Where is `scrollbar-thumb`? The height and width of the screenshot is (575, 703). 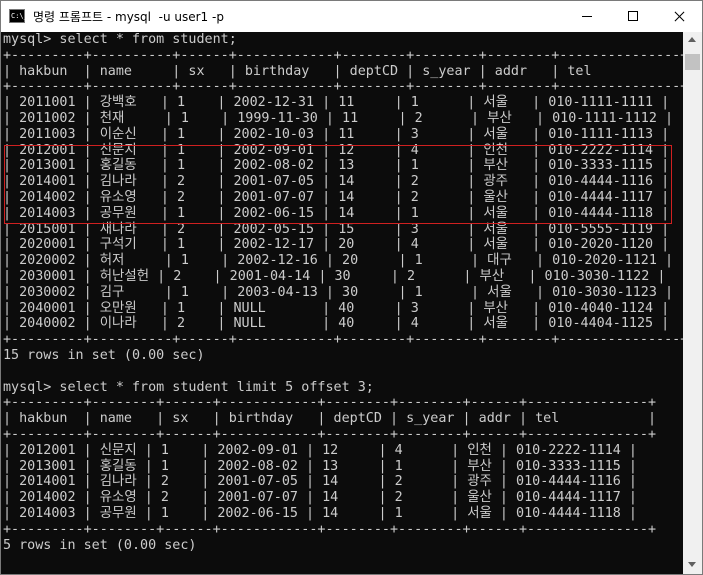
scrollbar-thumb is located at coordinates (692, 62).